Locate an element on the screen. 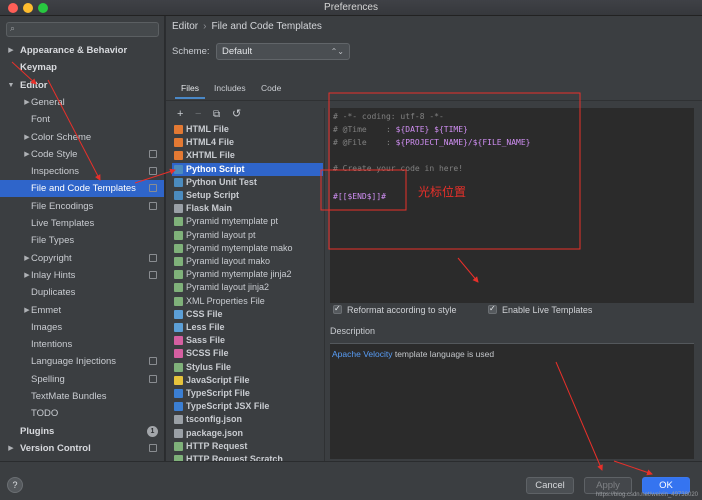 The image size is (702, 500). sidebar-item: TODO is located at coordinates (82, 413).